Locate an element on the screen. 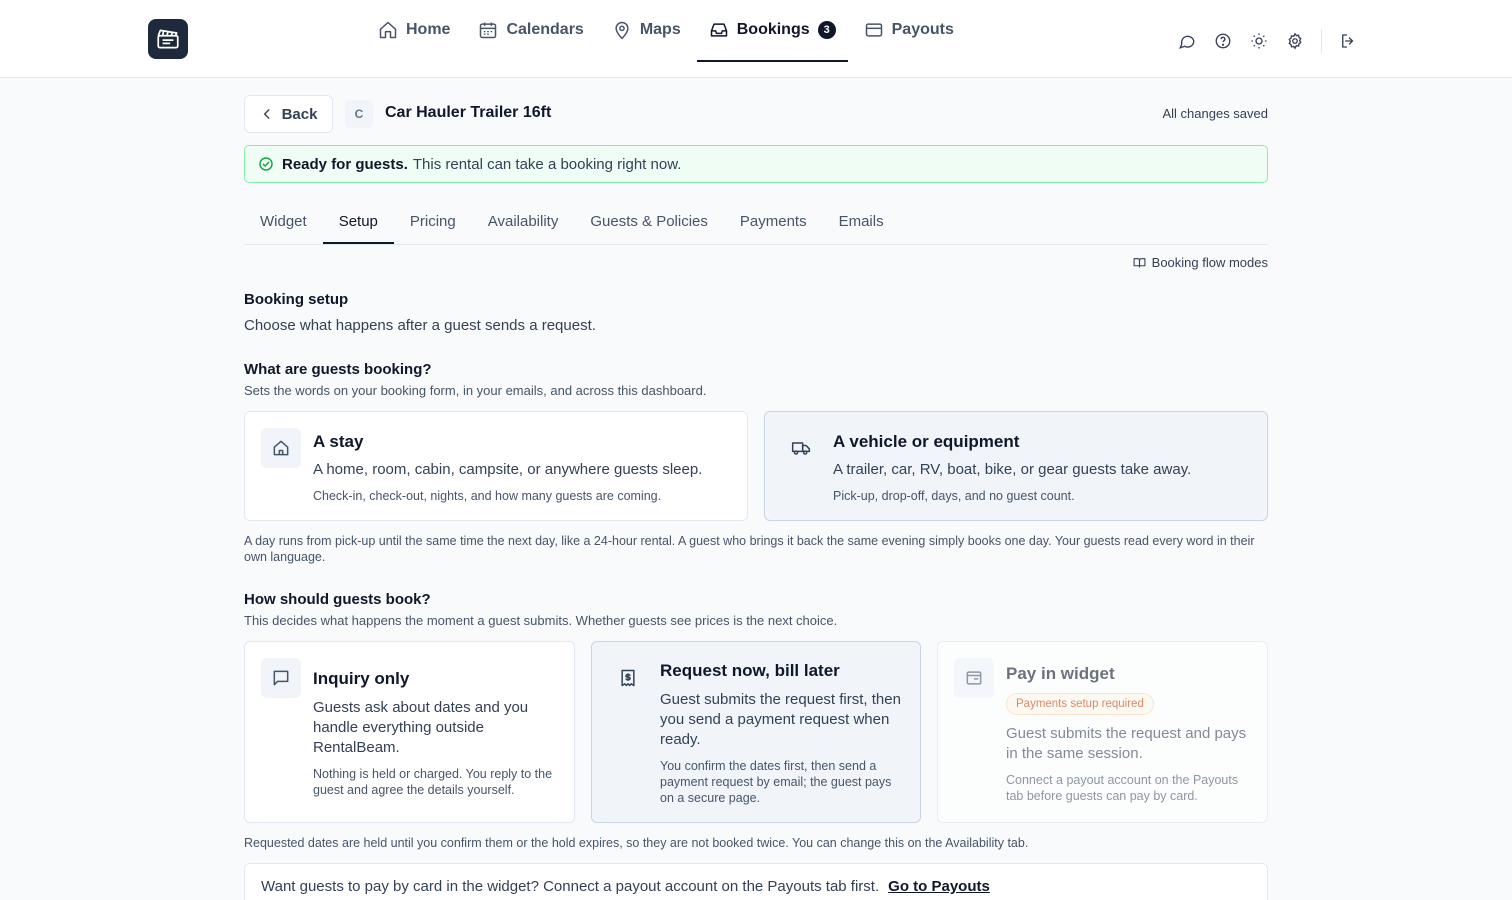 This screenshot has width=1512, height=900. tab-payments: Payments is located at coordinates (773, 224).